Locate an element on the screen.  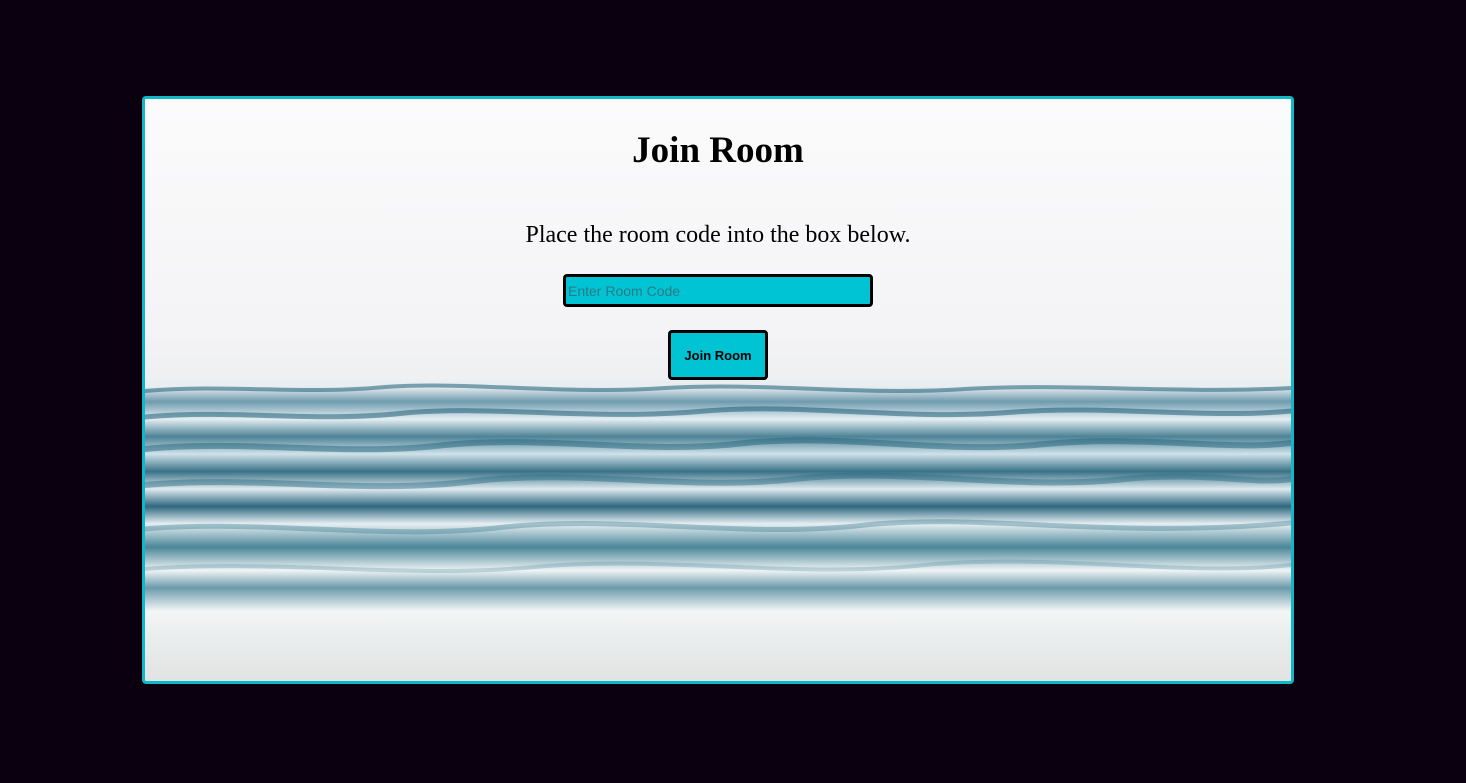
room-code-input is located at coordinates (718, 290).